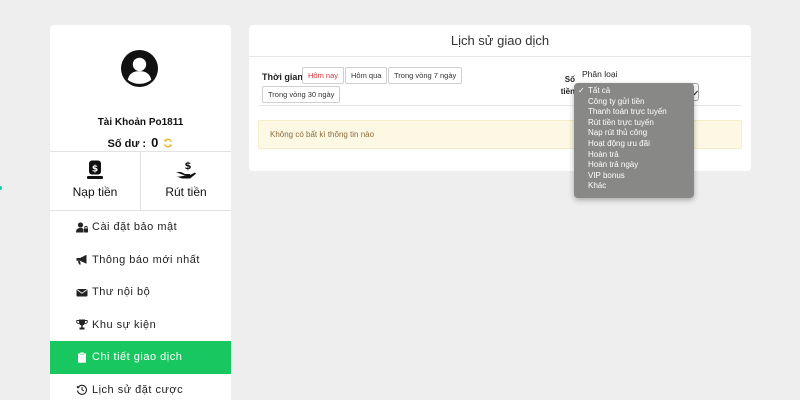 This screenshot has width=800, height=400. What do you see at coordinates (634, 186) in the screenshot?
I see `dropdown-option-other: Khác` at bounding box center [634, 186].